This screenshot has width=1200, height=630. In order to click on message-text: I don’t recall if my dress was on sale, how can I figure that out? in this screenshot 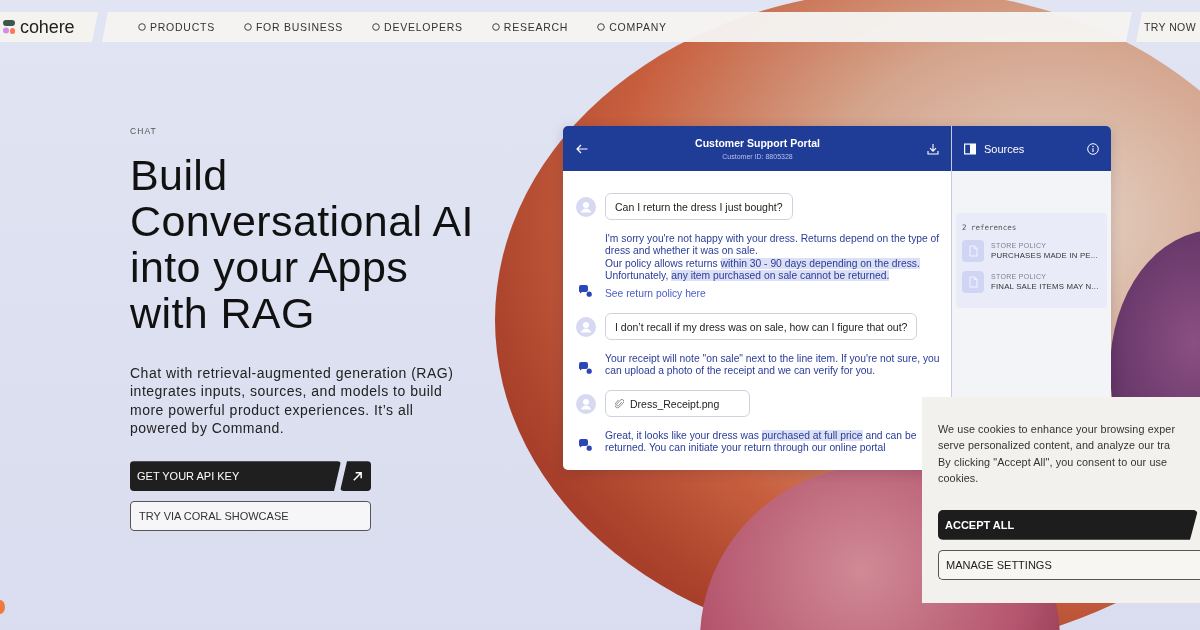, I will do `click(761, 326)`.